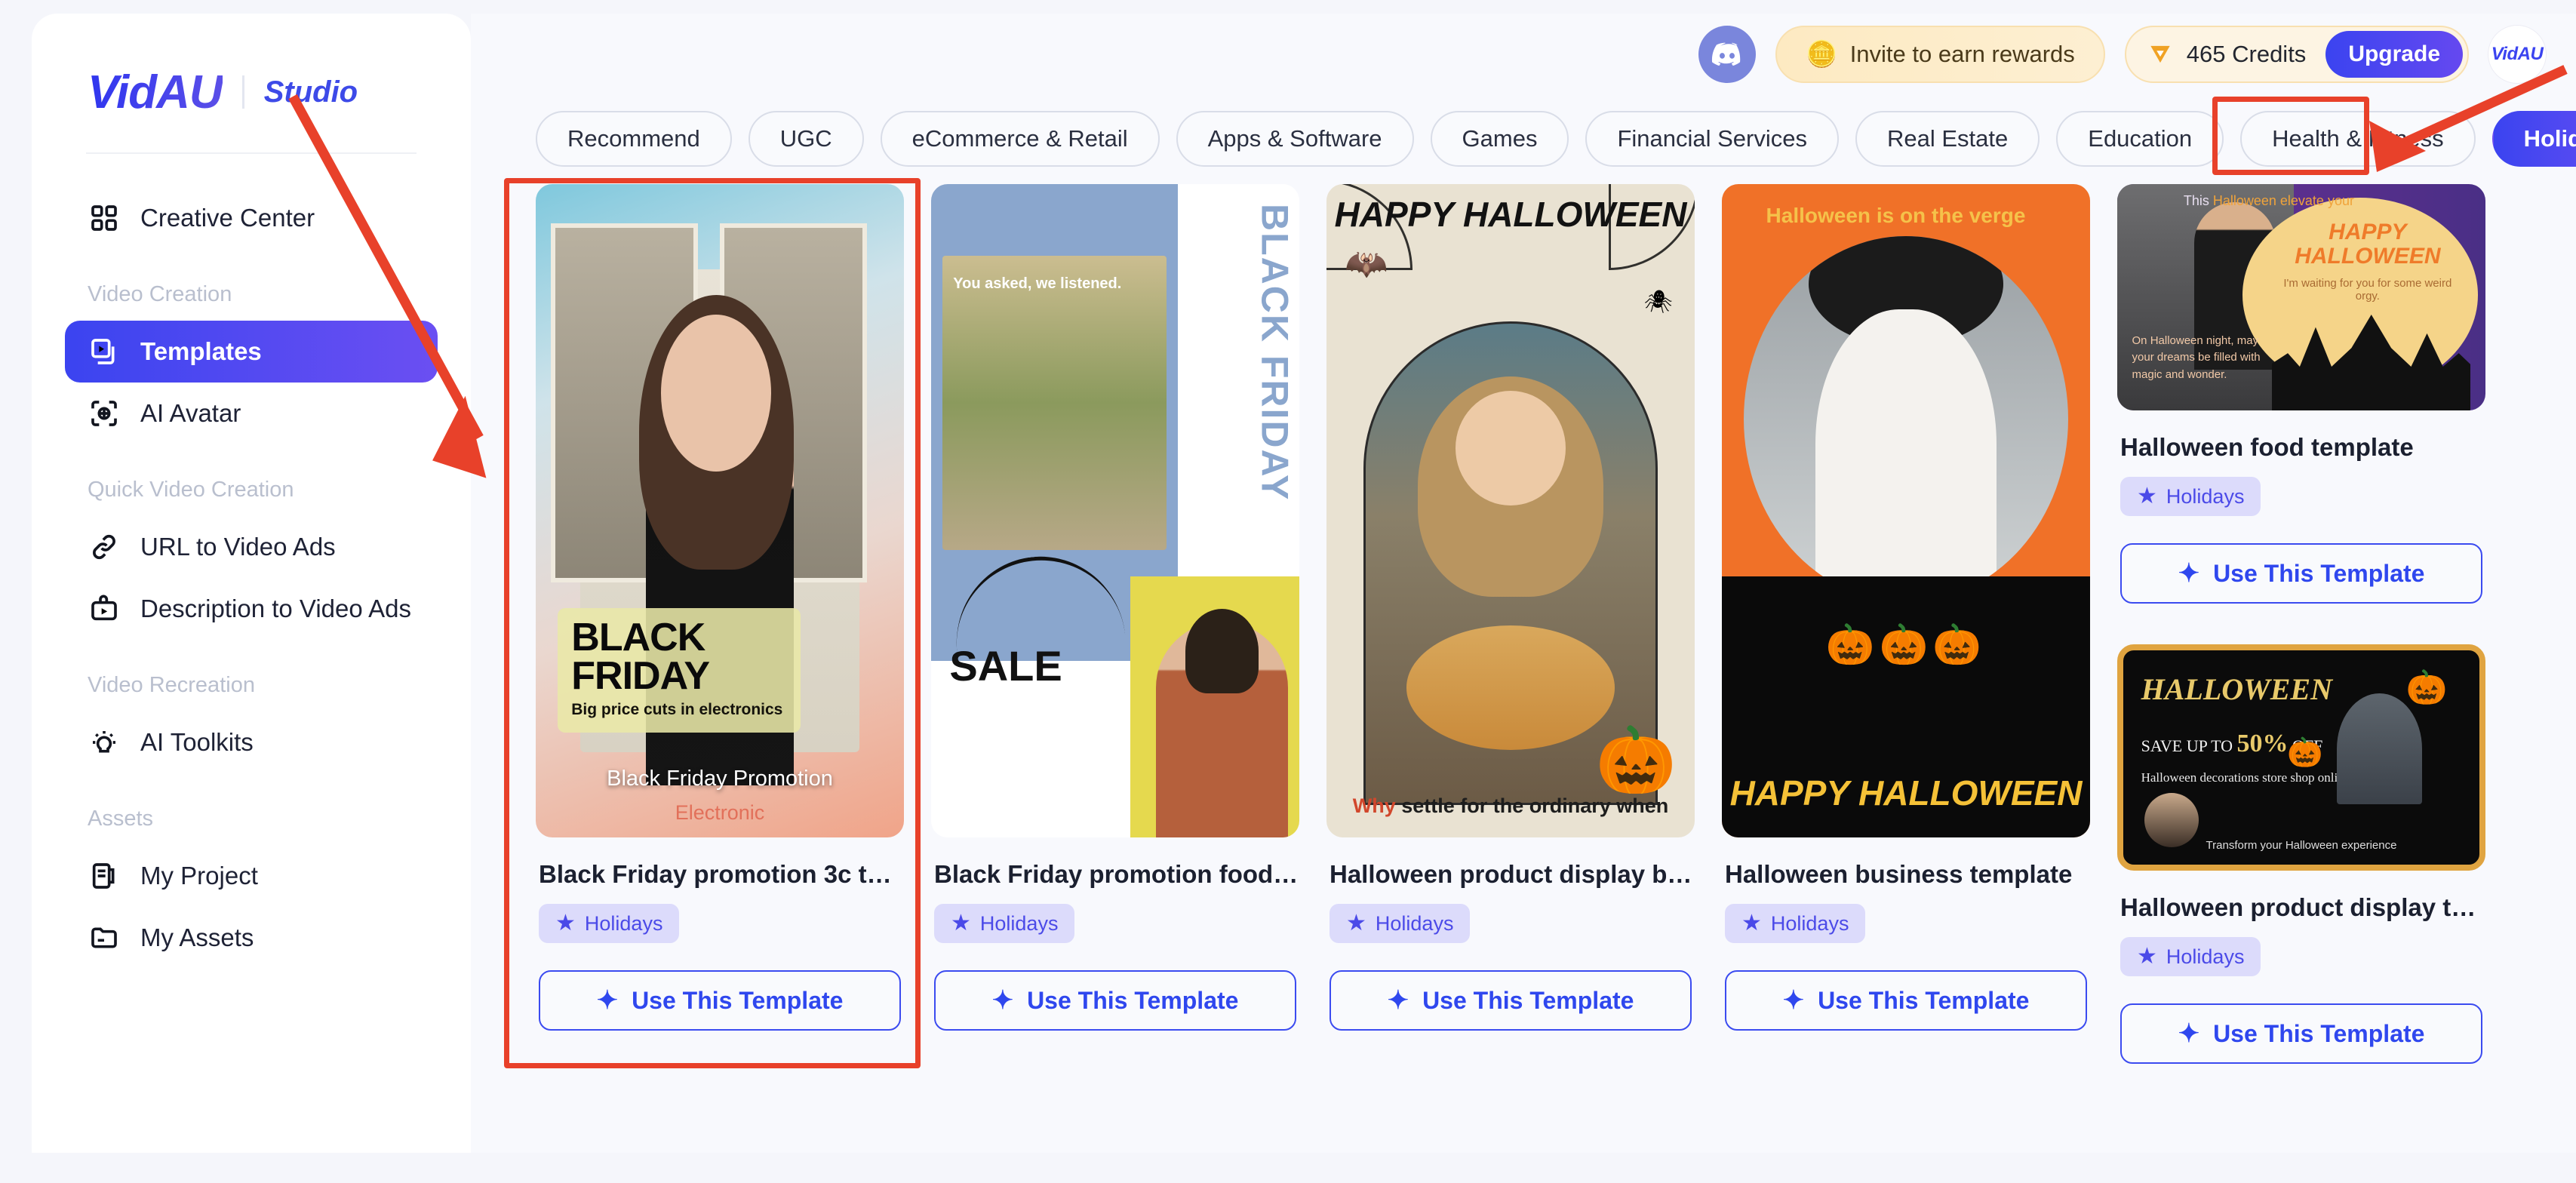 The width and height of the screenshot is (2576, 1183). Describe the element at coordinates (251, 218) in the screenshot. I see `sidebar-item-creative-center: Creative Center` at that location.